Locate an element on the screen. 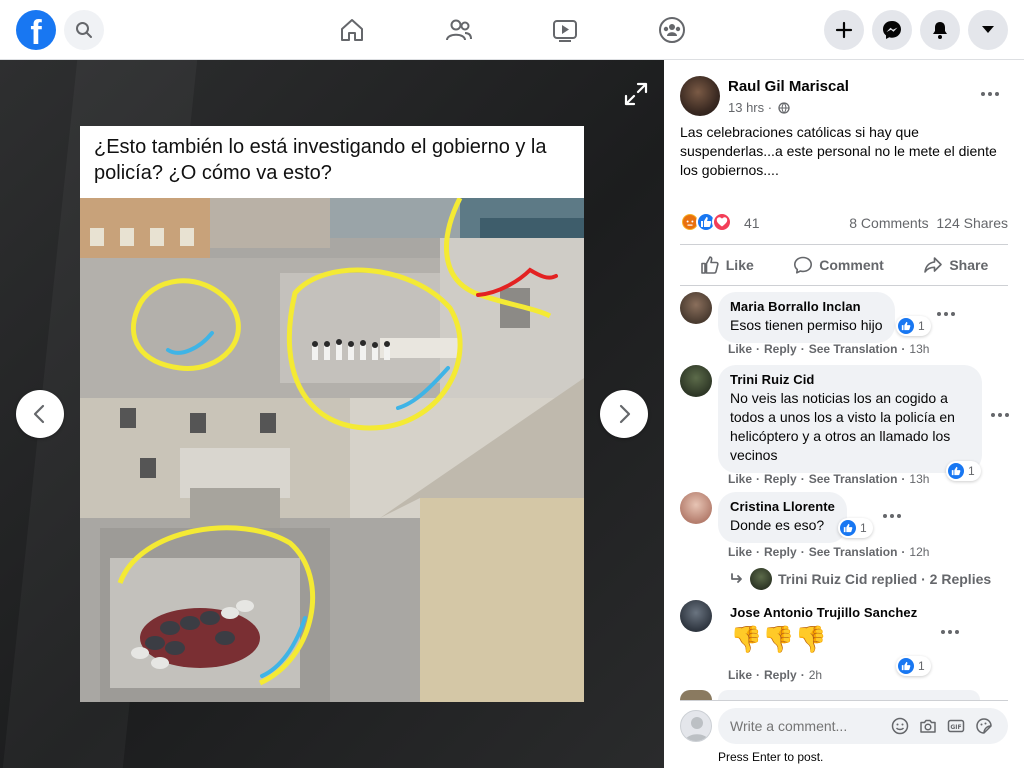 The width and height of the screenshot is (1024, 768). comment-button: Comment is located at coordinates (838, 265).